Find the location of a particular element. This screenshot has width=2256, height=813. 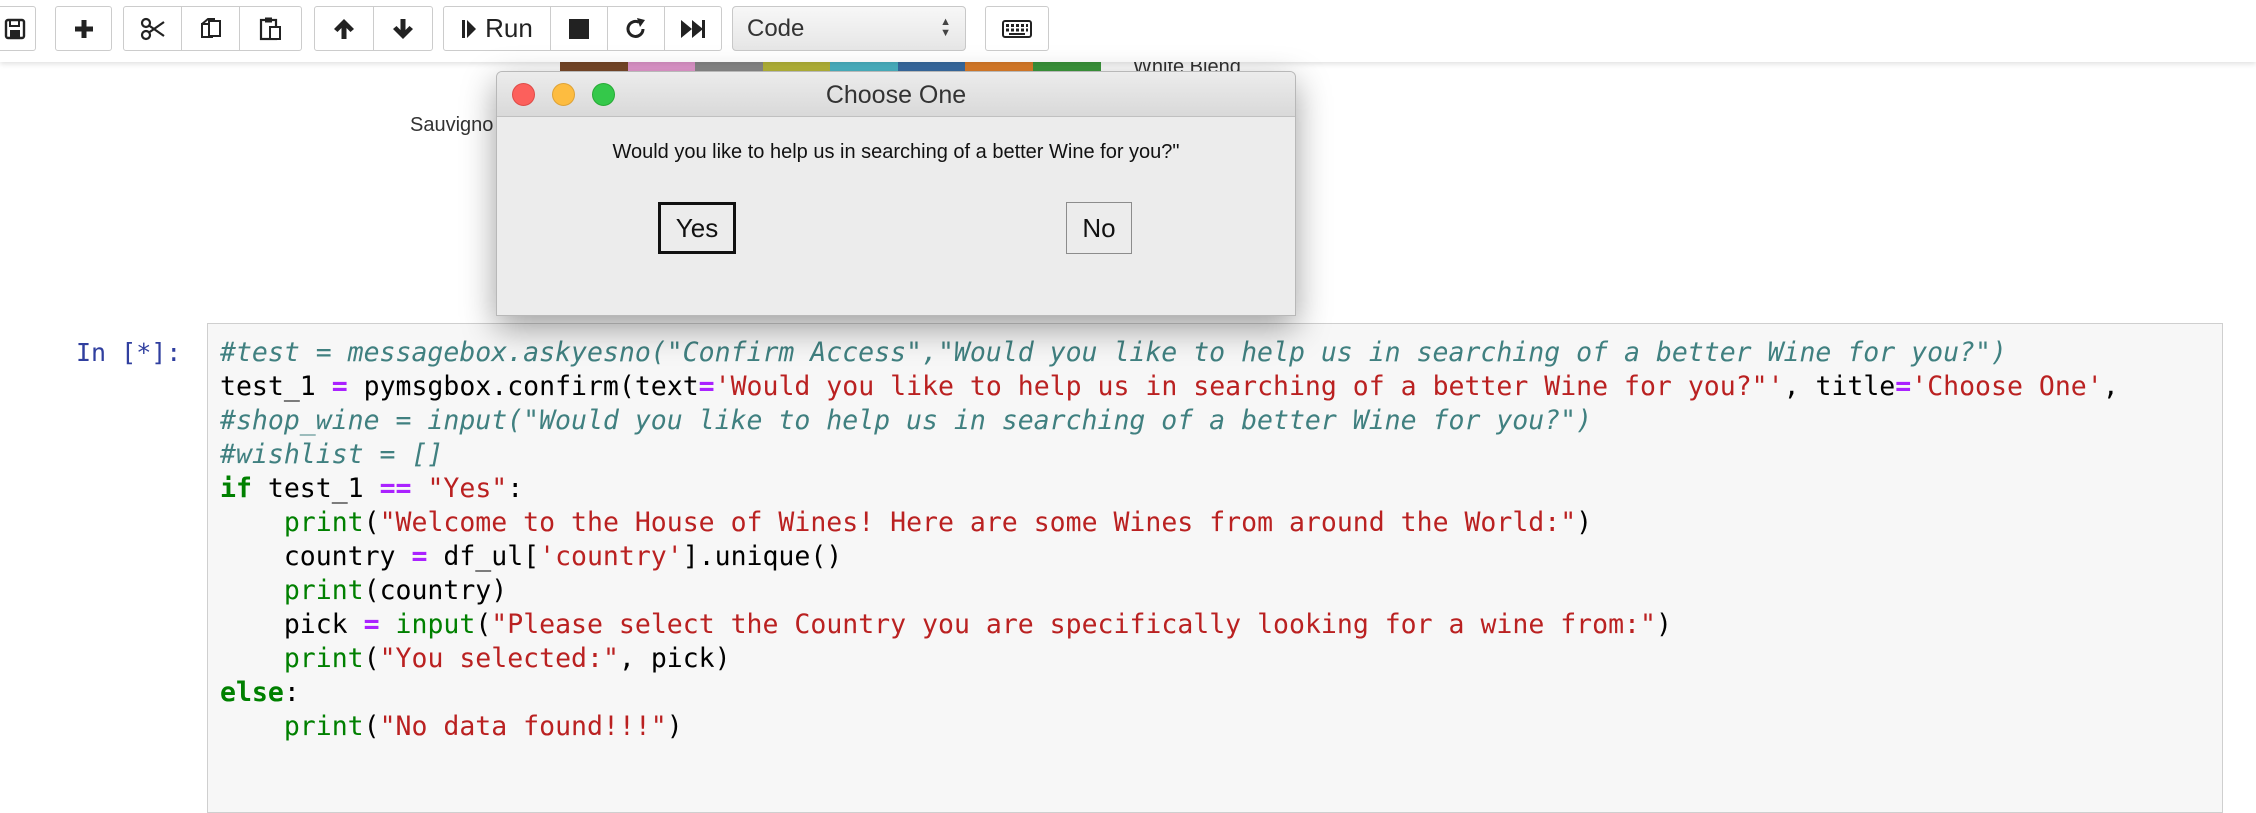

interrupt-button is located at coordinates (579, 28).